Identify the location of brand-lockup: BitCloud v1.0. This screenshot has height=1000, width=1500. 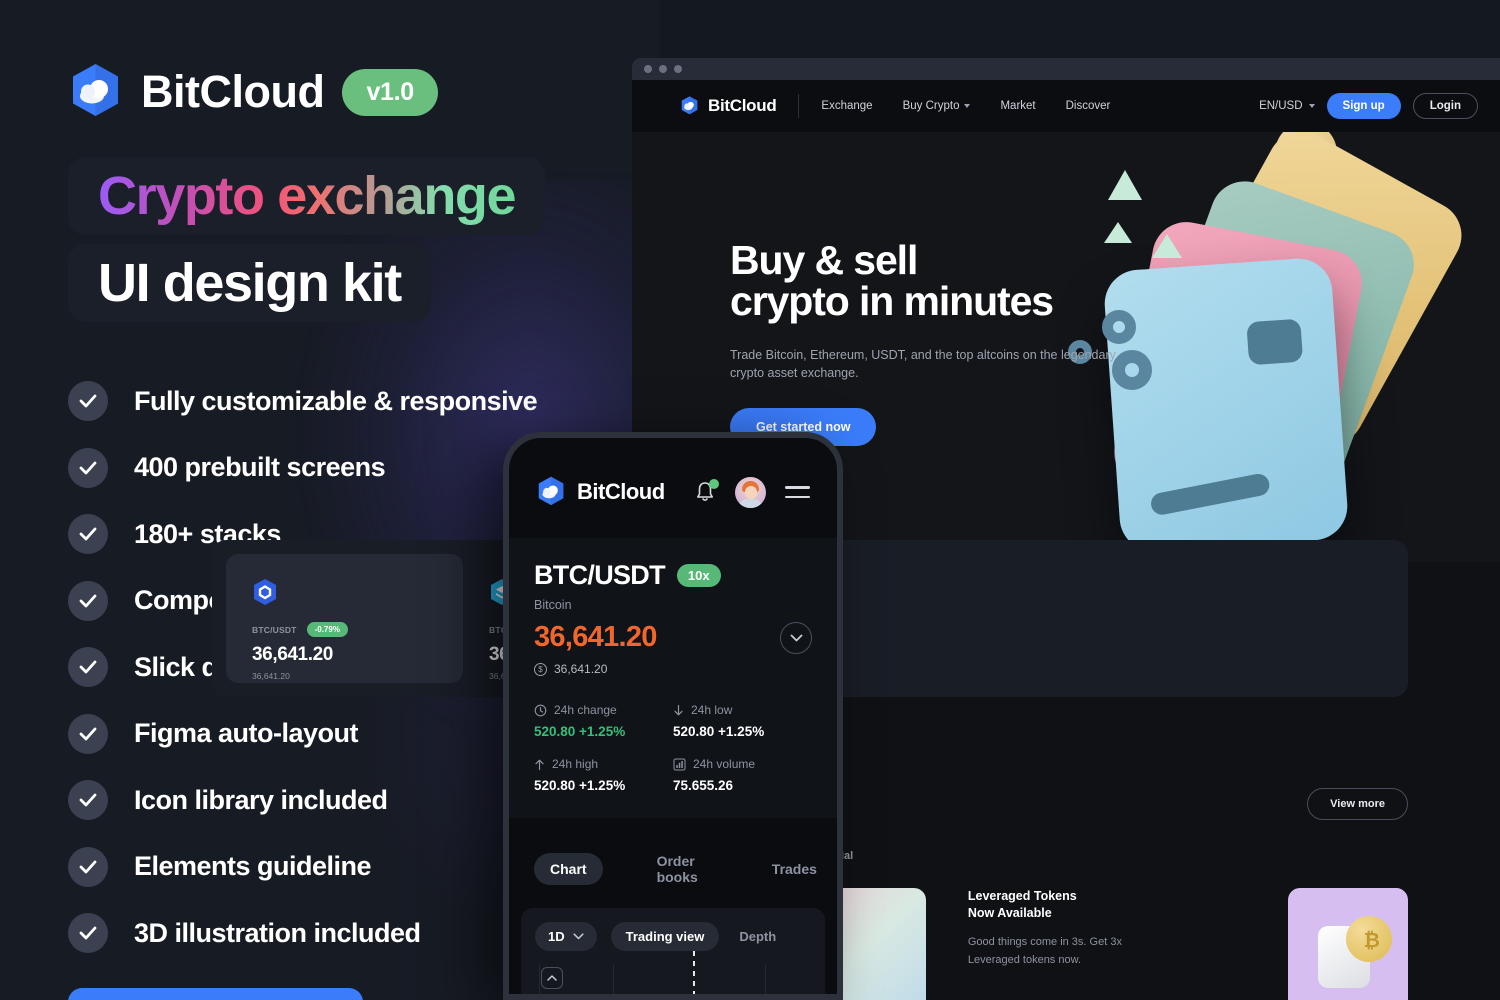
(253, 92).